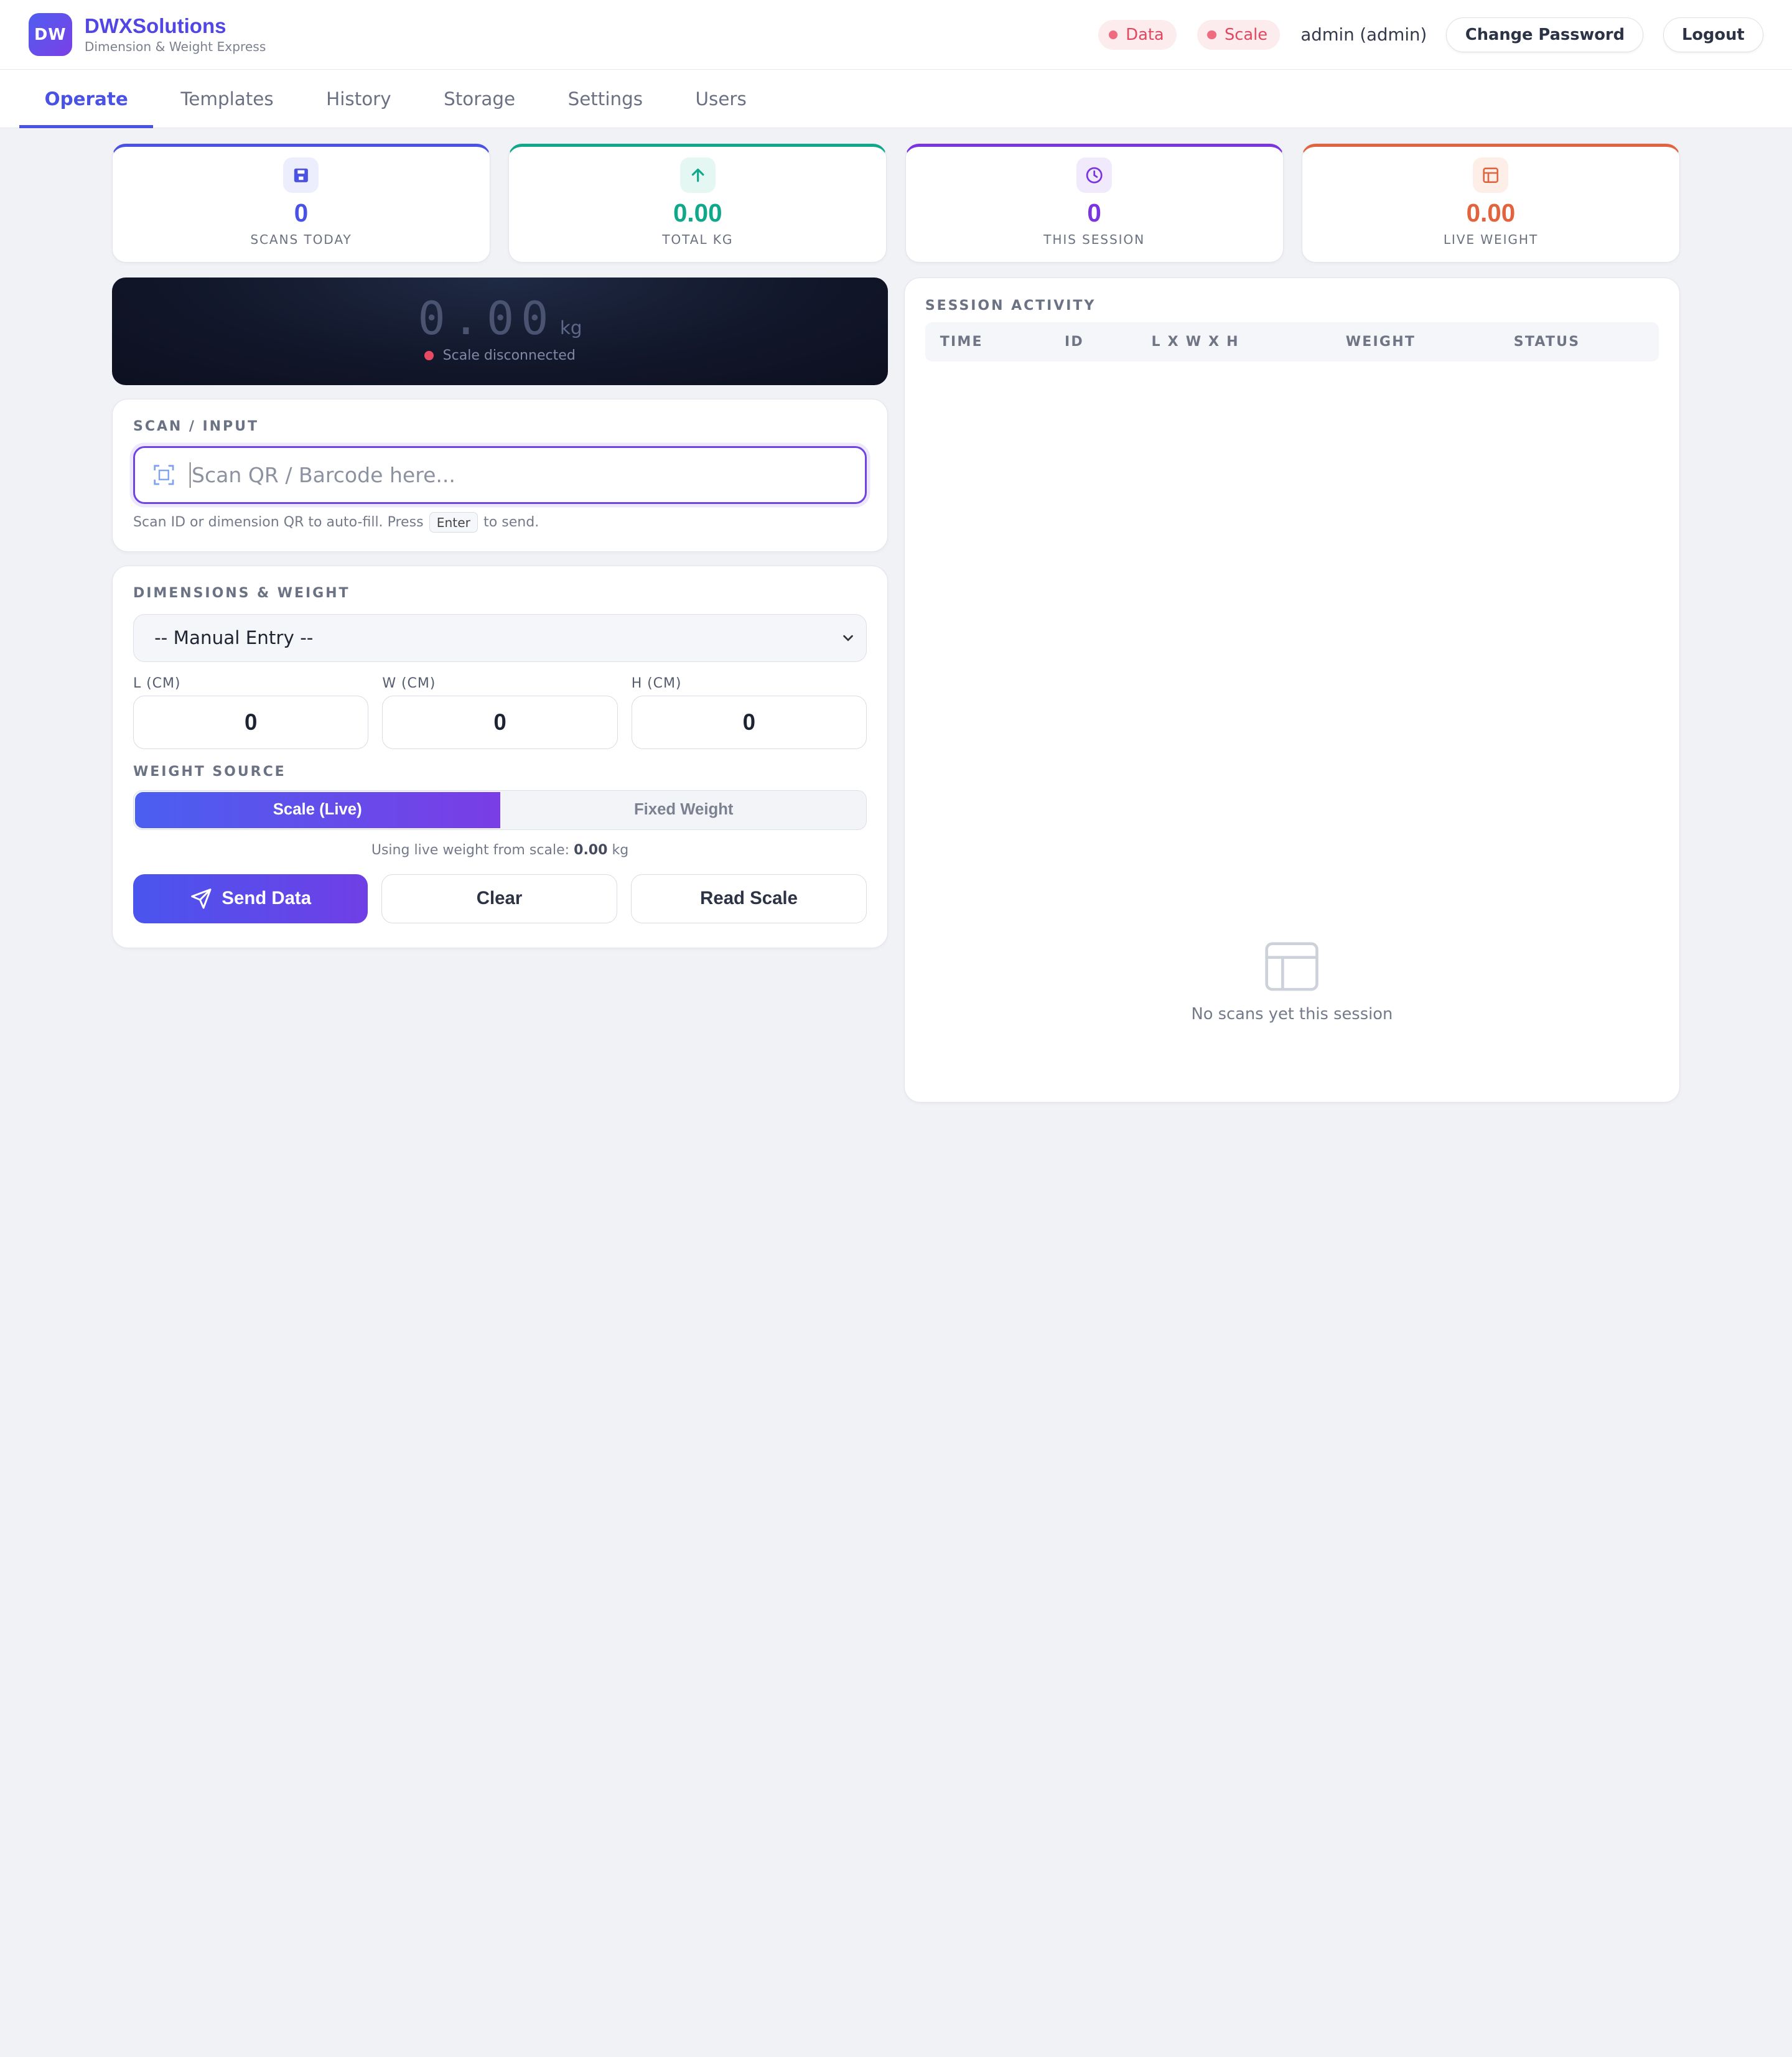 Image resolution: width=1792 pixels, height=2057 pixels. I want to click on scale-reading: 0.00 kg, so click(500, 318).